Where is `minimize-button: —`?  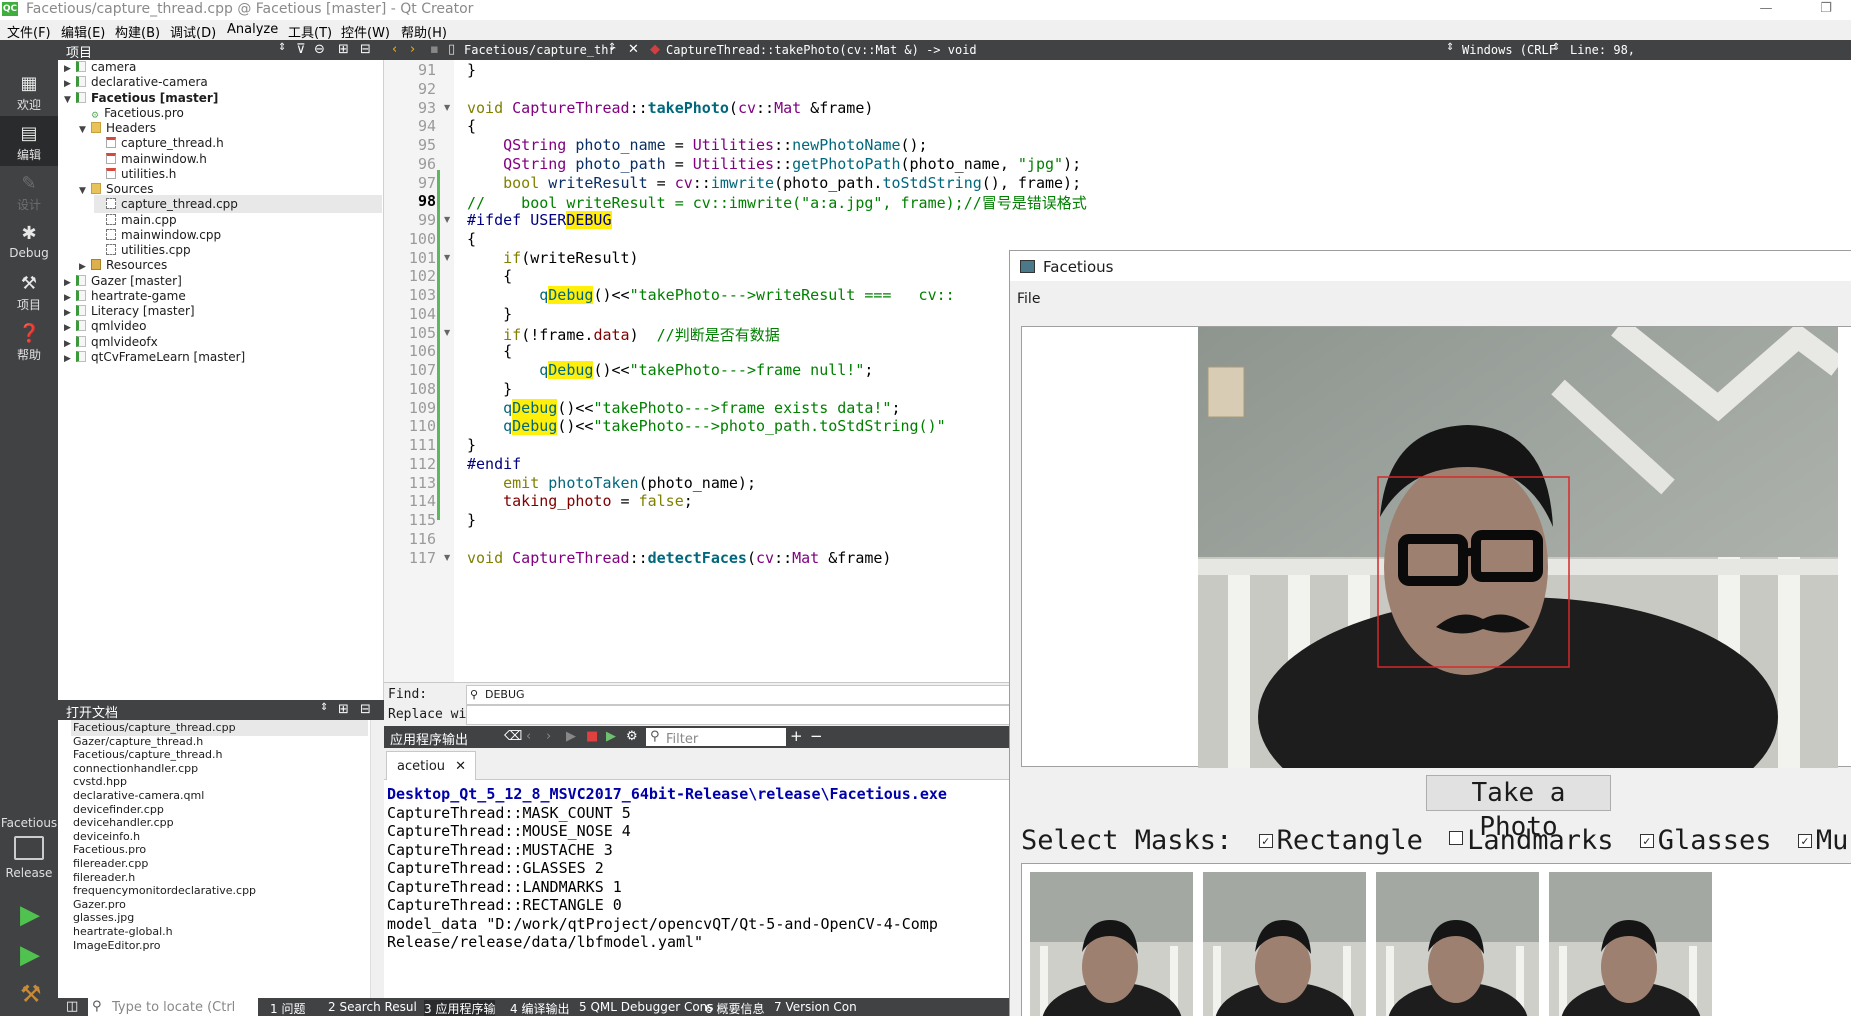
minimize-button: — is located at coordinates (1766, 10).